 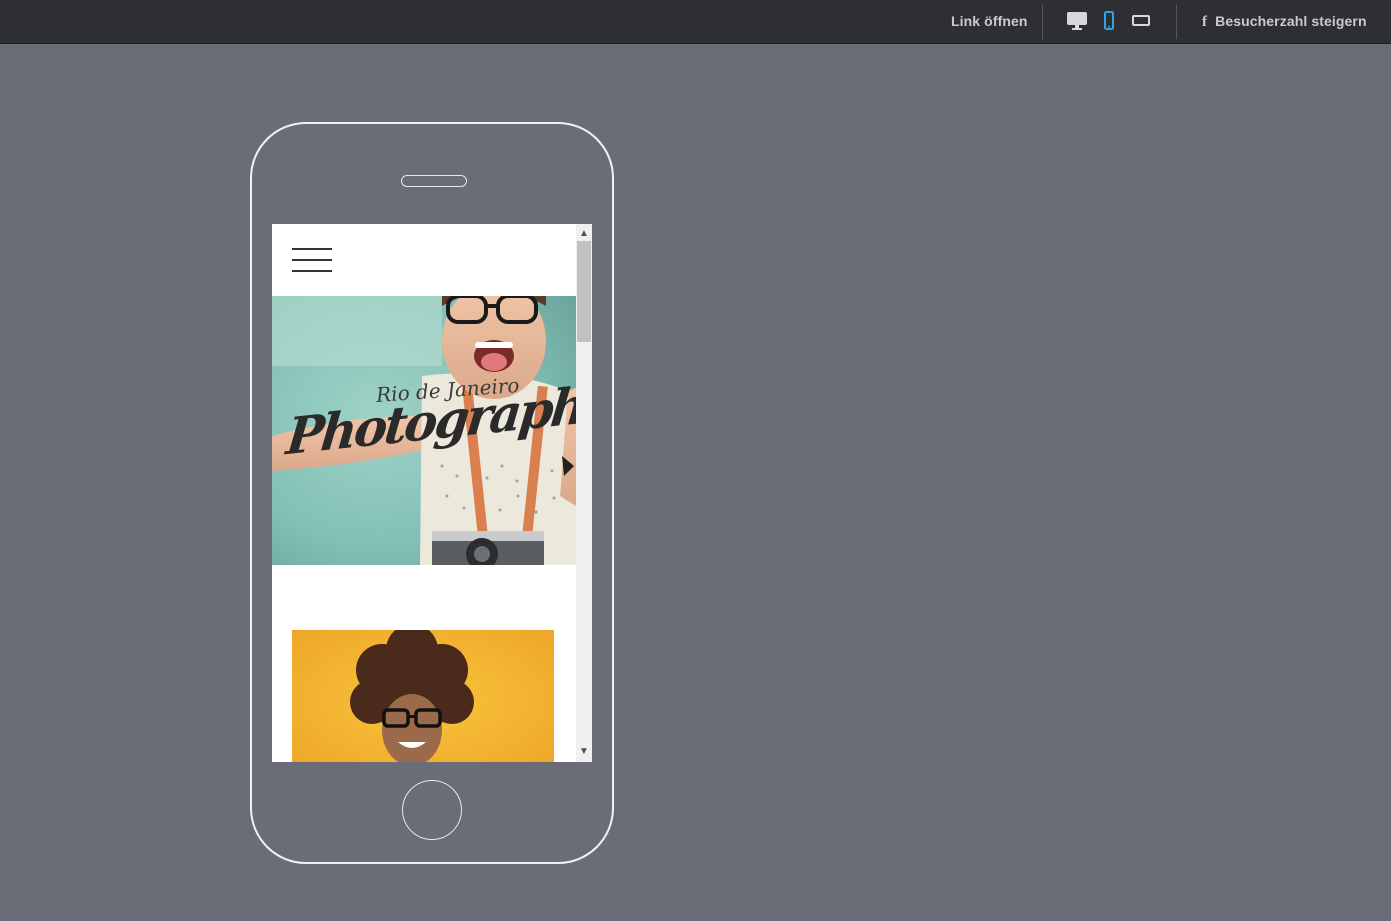 I want to click on monitor-icon, so click(x=1077, y=21).